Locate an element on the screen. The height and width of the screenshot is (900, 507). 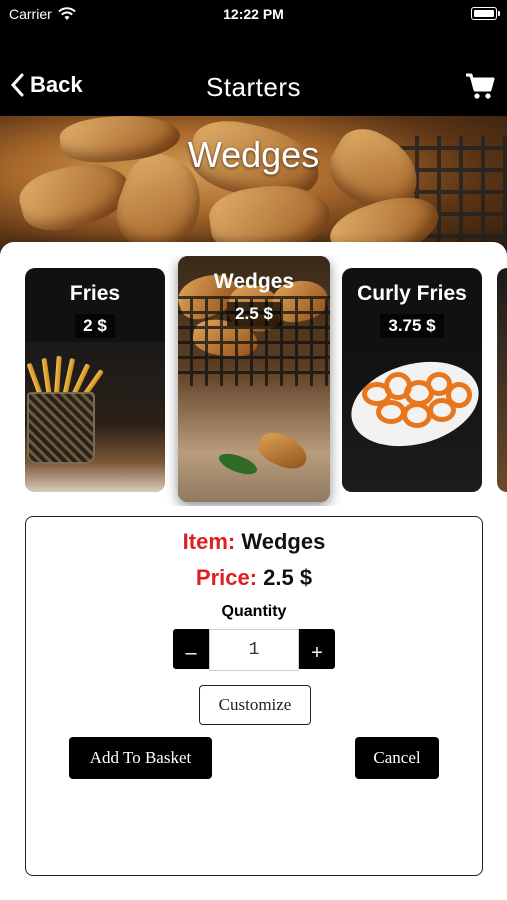
item-label: Item: is located at coordinates (209, 541).